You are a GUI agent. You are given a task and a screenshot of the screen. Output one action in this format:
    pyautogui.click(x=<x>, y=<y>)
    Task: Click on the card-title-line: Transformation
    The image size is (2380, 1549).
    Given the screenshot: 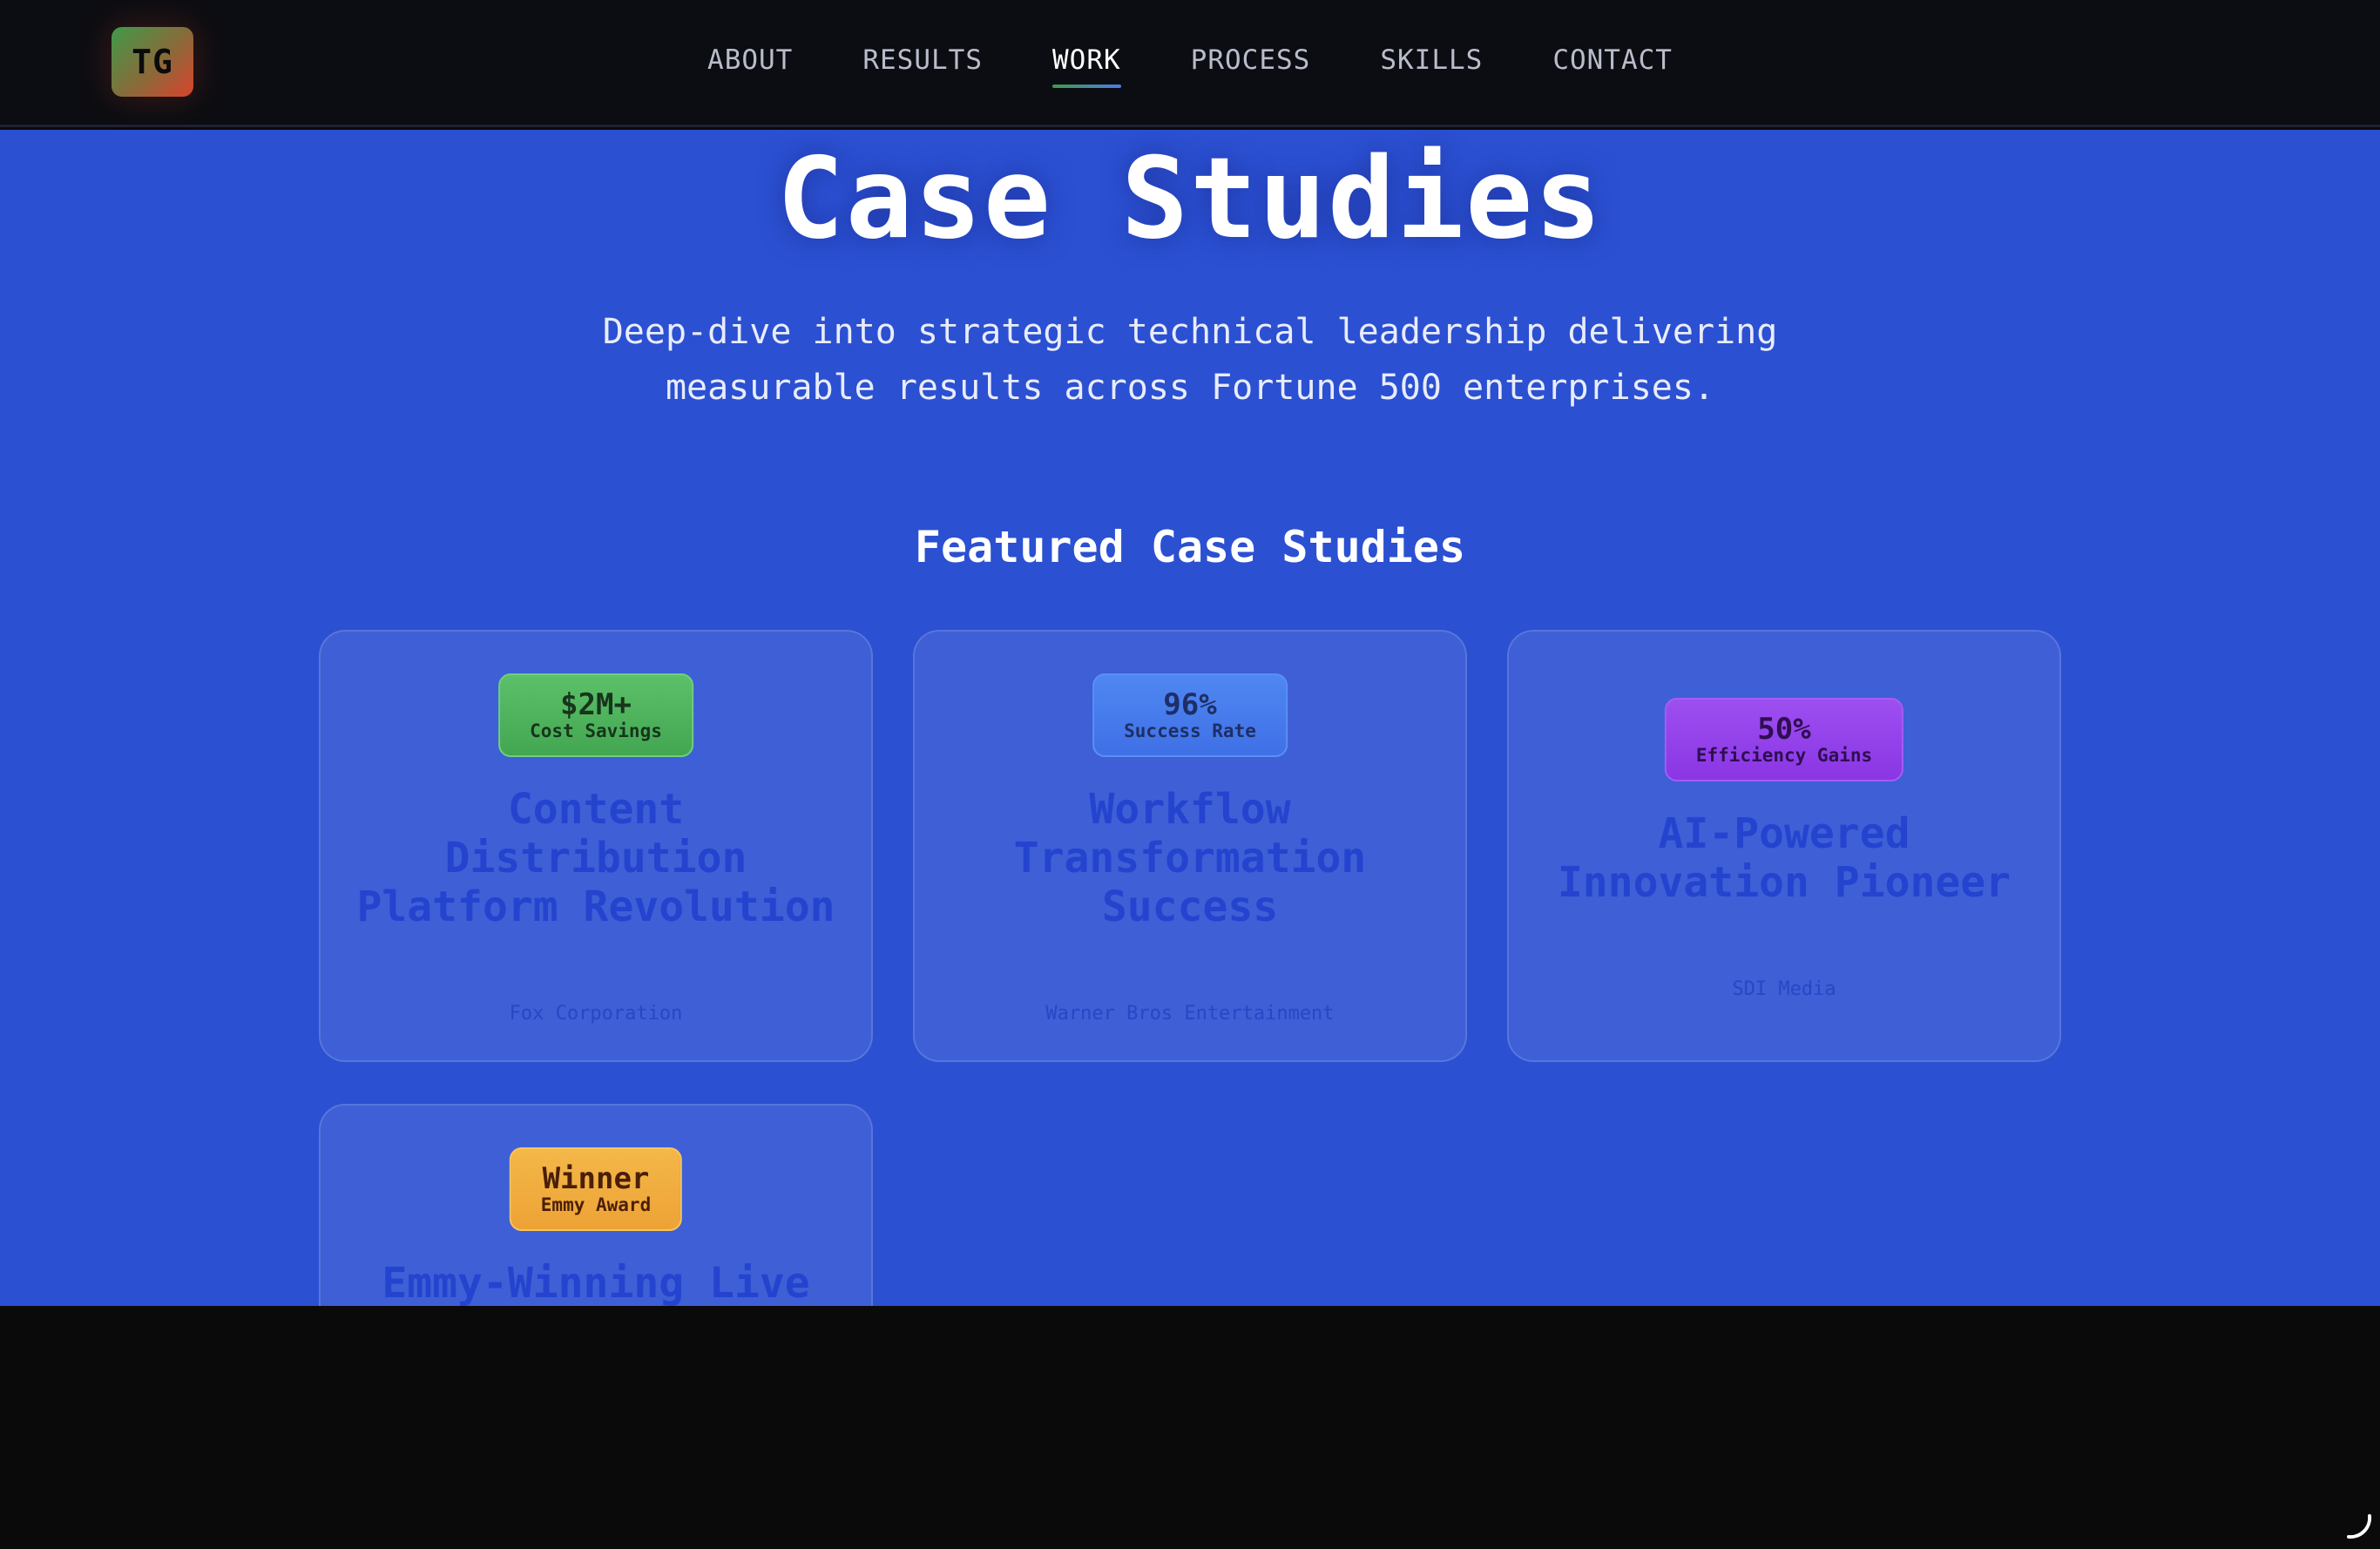 What is the action you would take?
    pyautogui.click(x=1190, y=858)
    